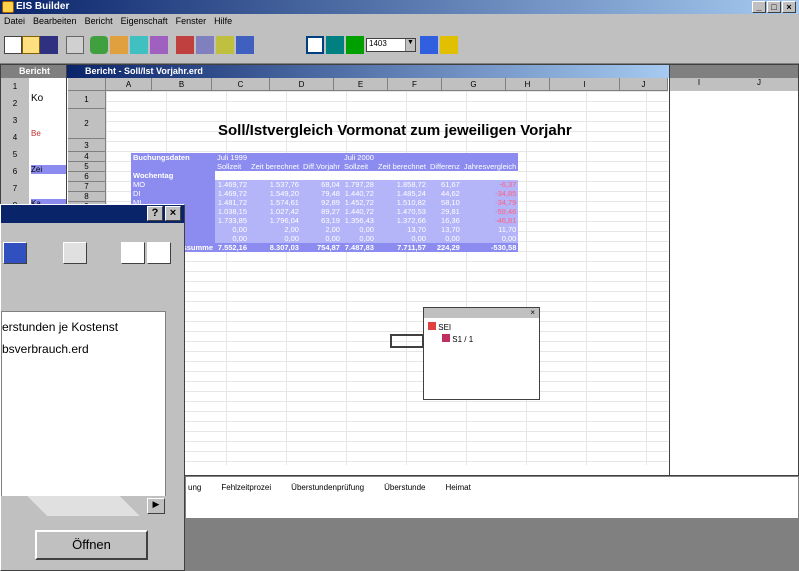 The width and height of the screenshot is (799, 571). I want to click on minimize-button: _, so click(759, 7).